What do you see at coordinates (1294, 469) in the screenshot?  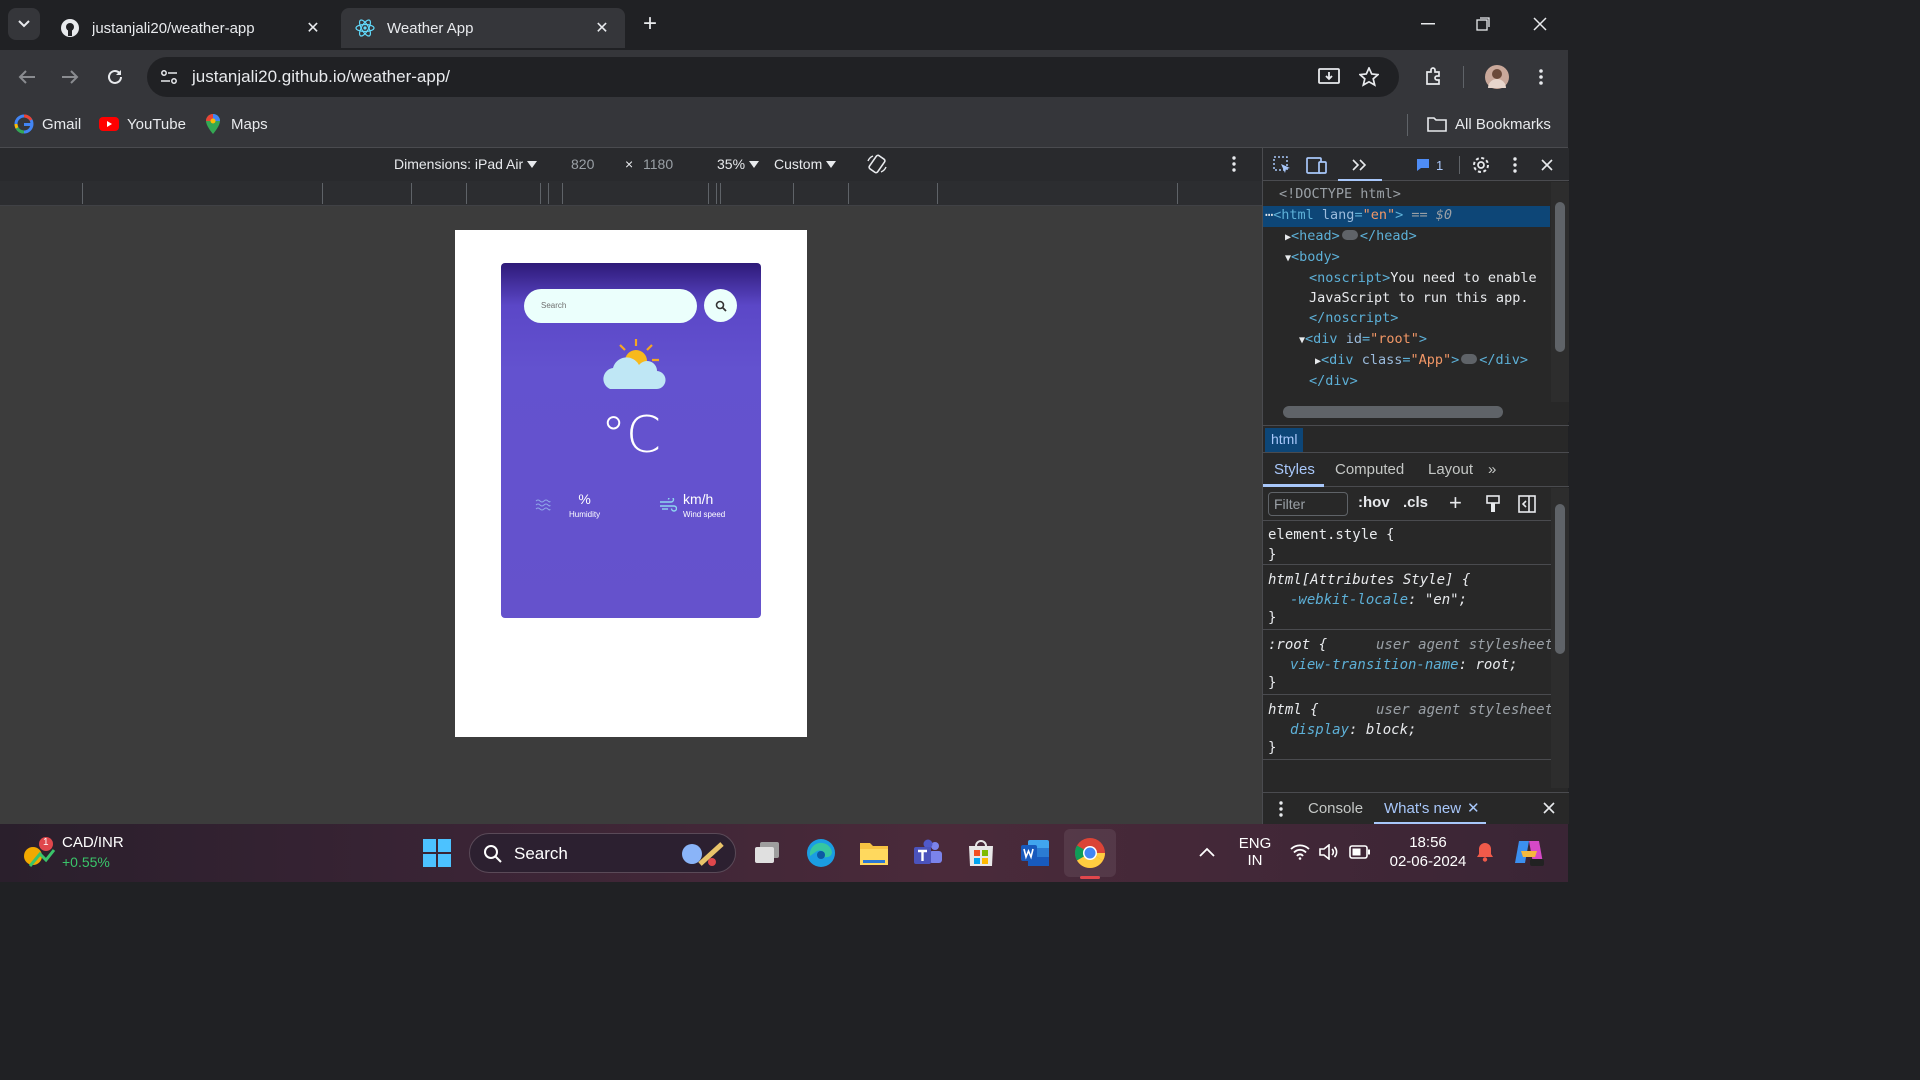 I see `tab-styles: Styles` at bounding box center [1294, 469].